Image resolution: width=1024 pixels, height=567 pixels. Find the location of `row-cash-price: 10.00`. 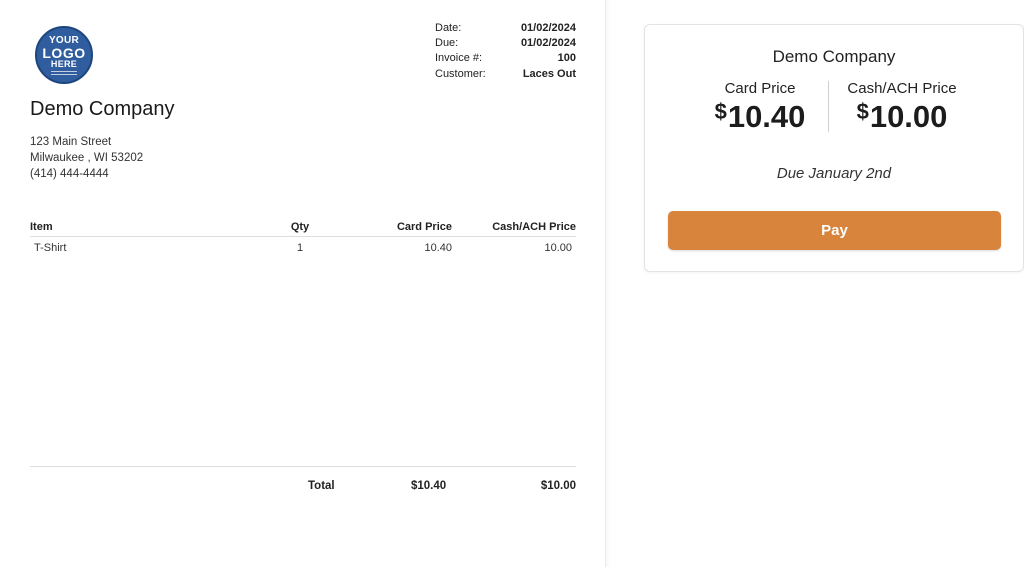

row-cash-price: 10.00 is located at coordinates (558, 248).